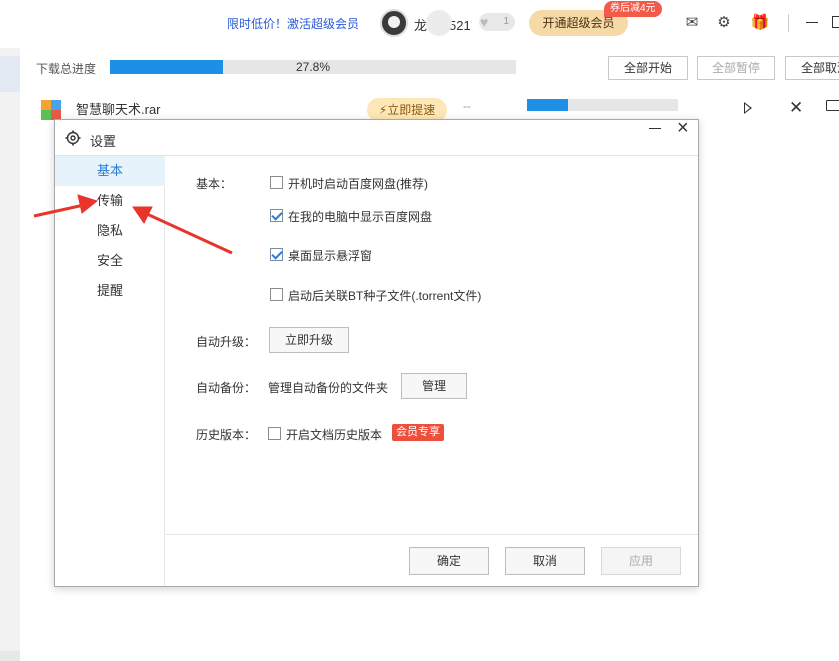 The height and width of the screenshot is (661, 839). I want to click on settings-icon: ⚙, so click(724, 23).